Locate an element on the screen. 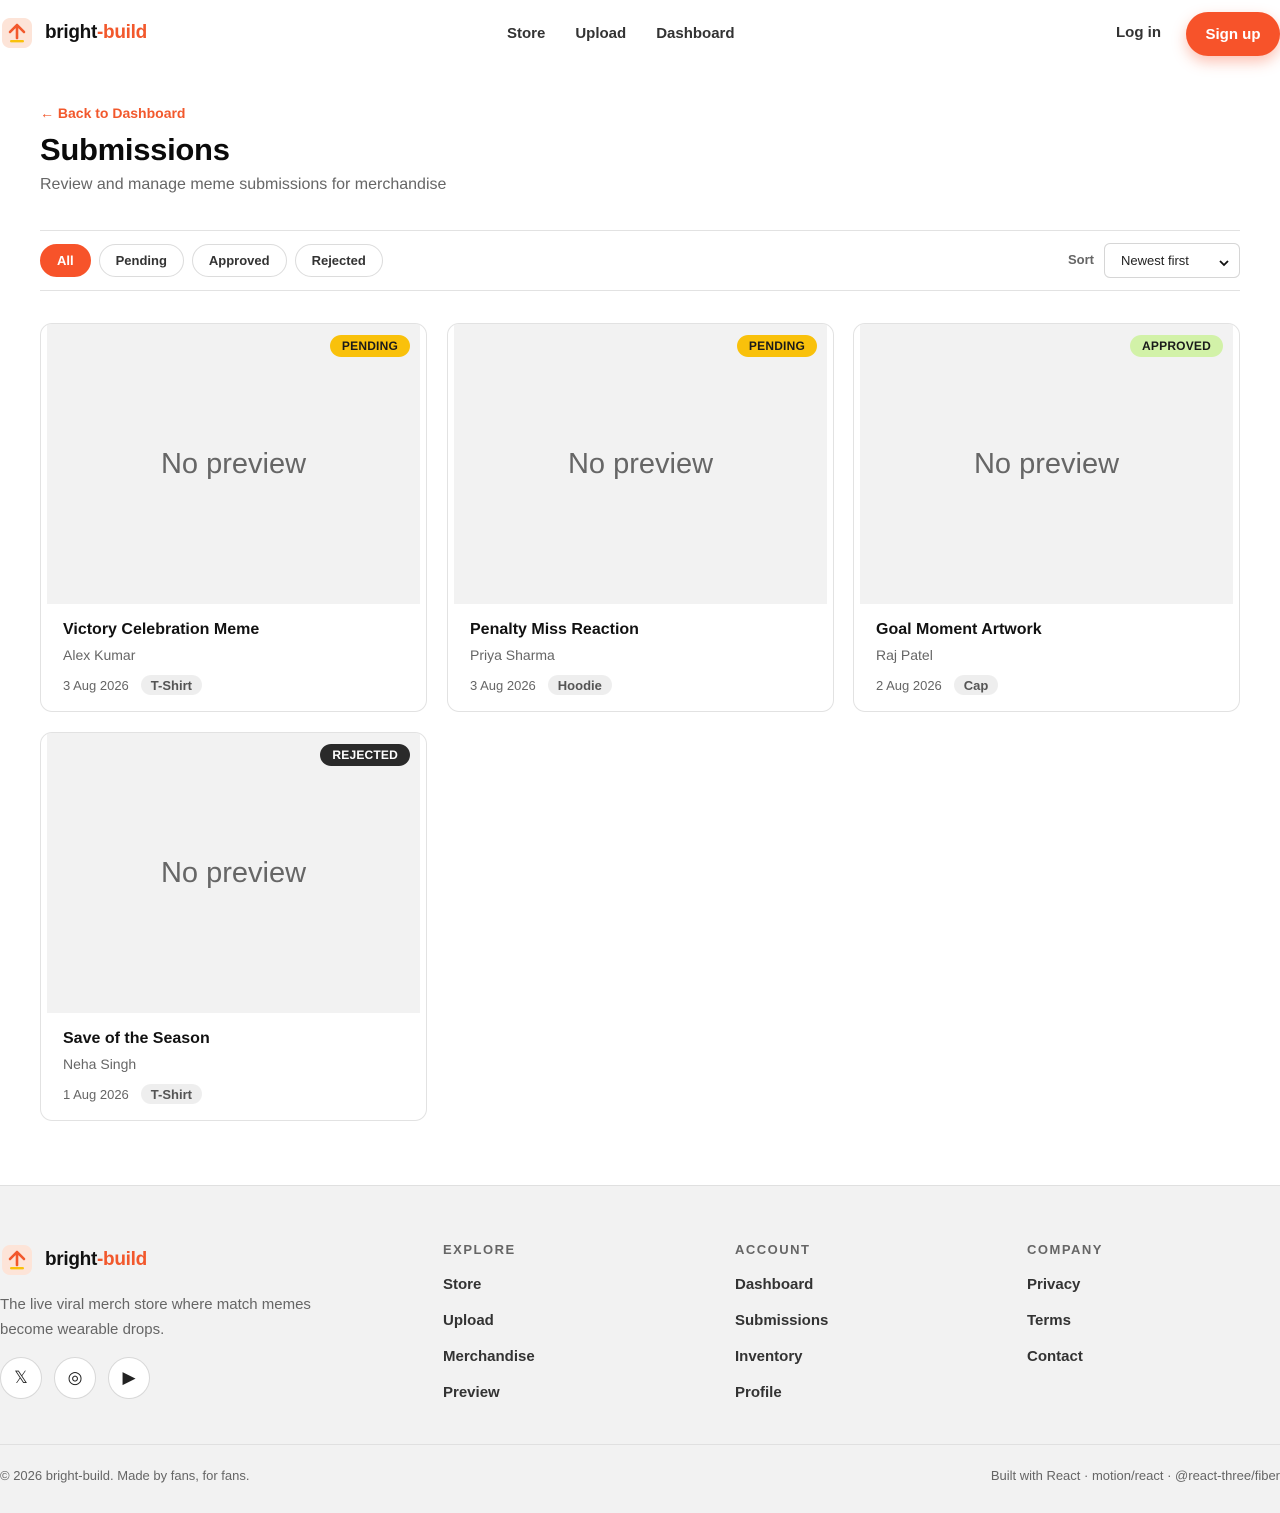 The width and height of the screenshot is (1280, 1513). social-links: 𝕏 ◎ ▶ is located at coordinates (75, 1378).